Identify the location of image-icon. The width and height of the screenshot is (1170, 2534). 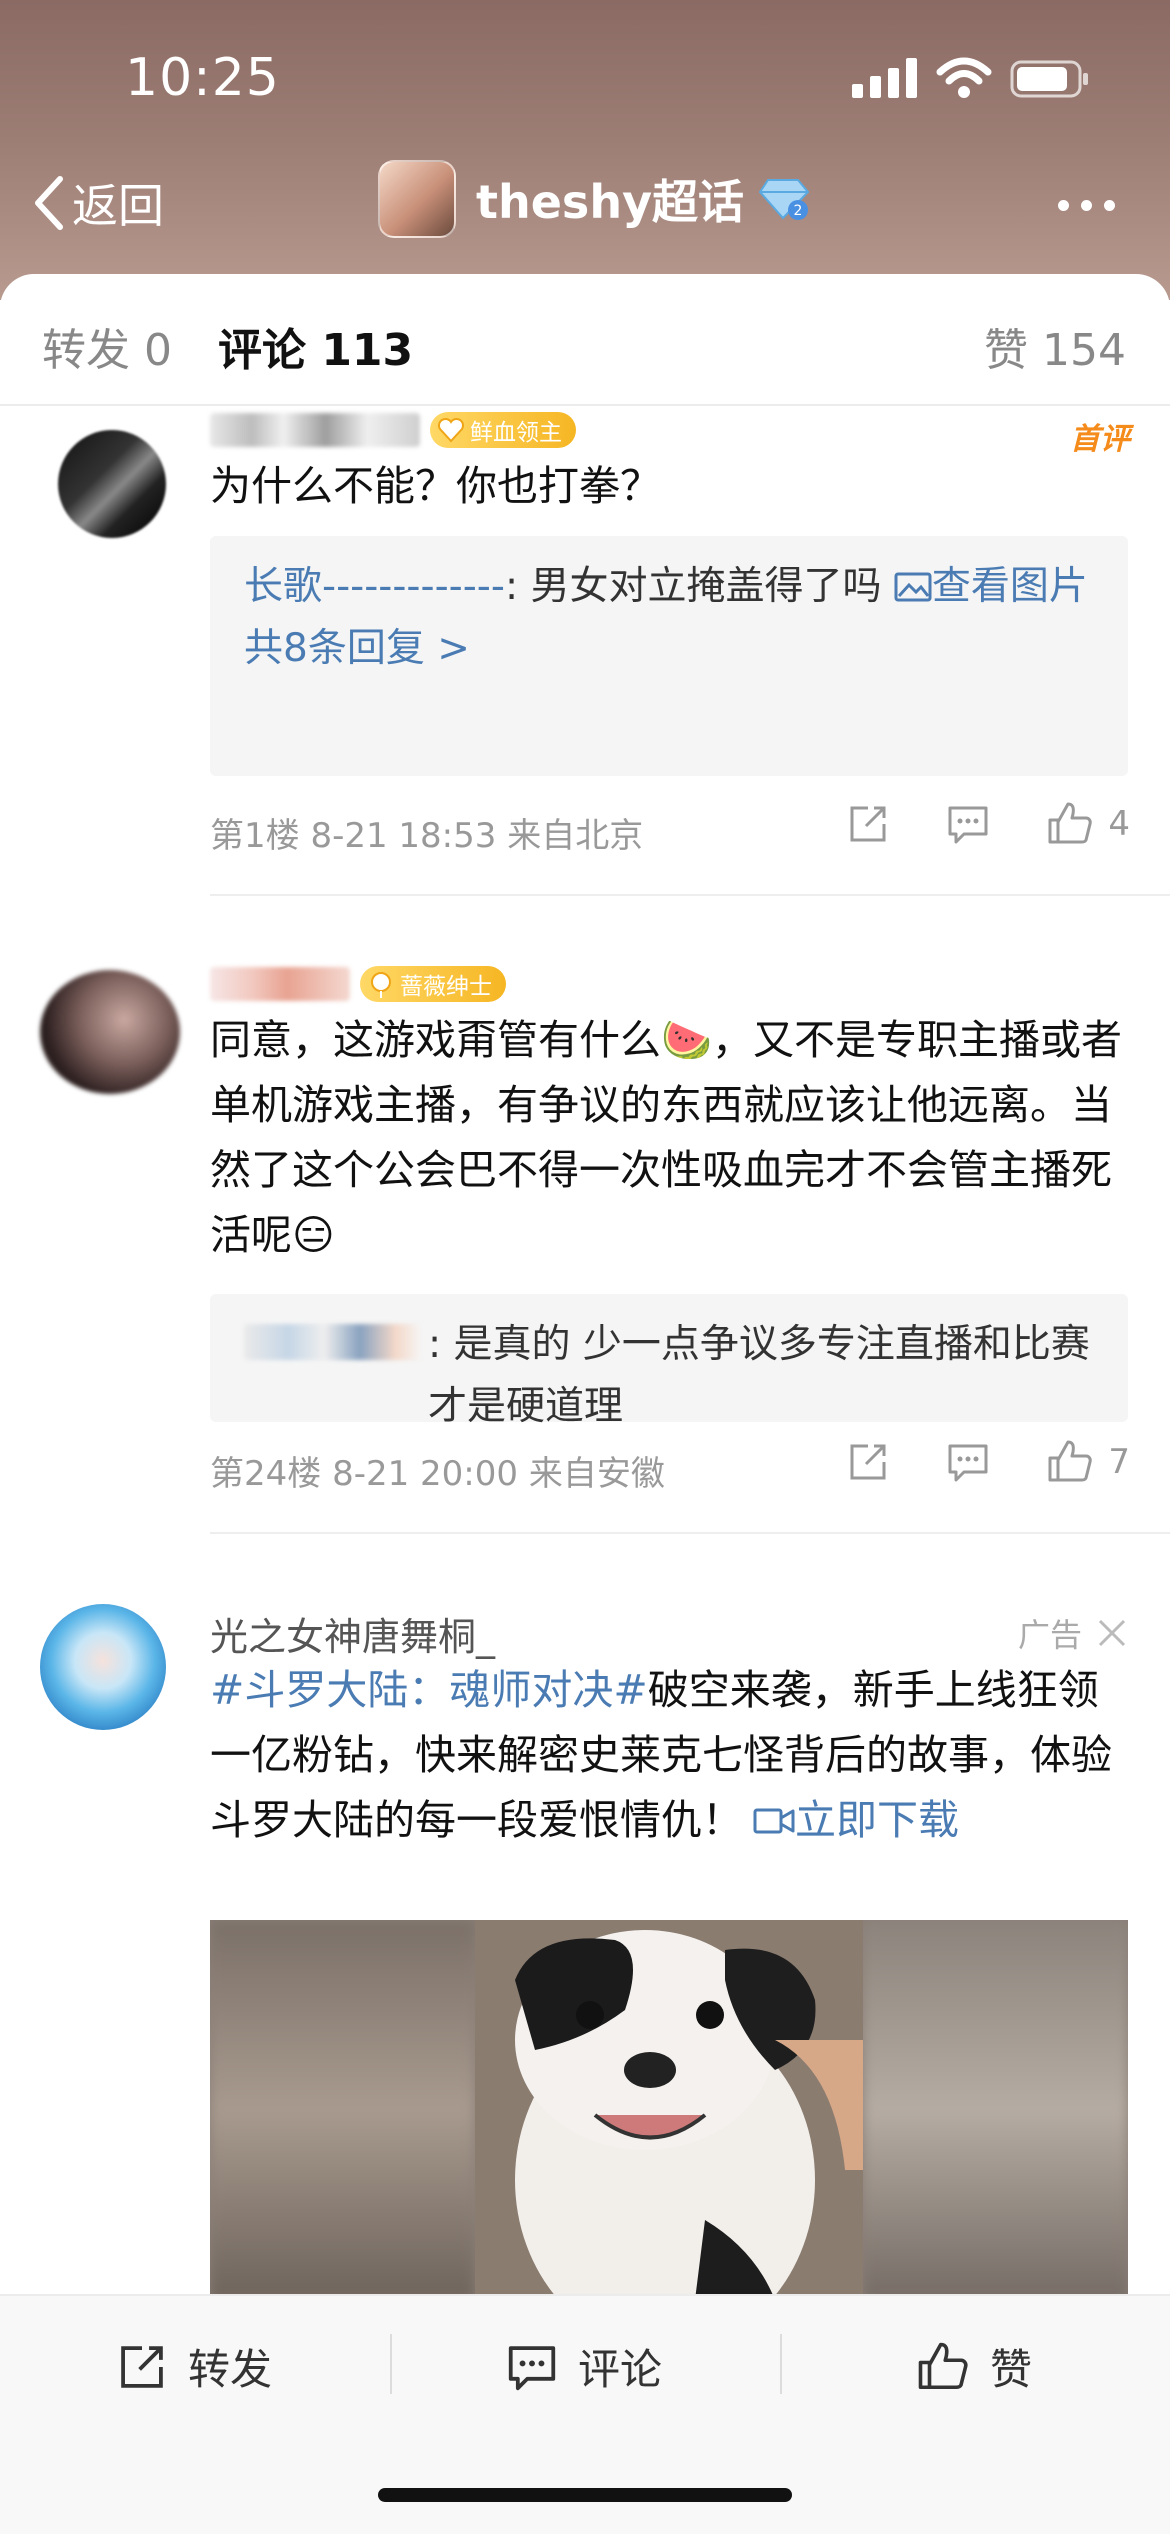
(913, 587).